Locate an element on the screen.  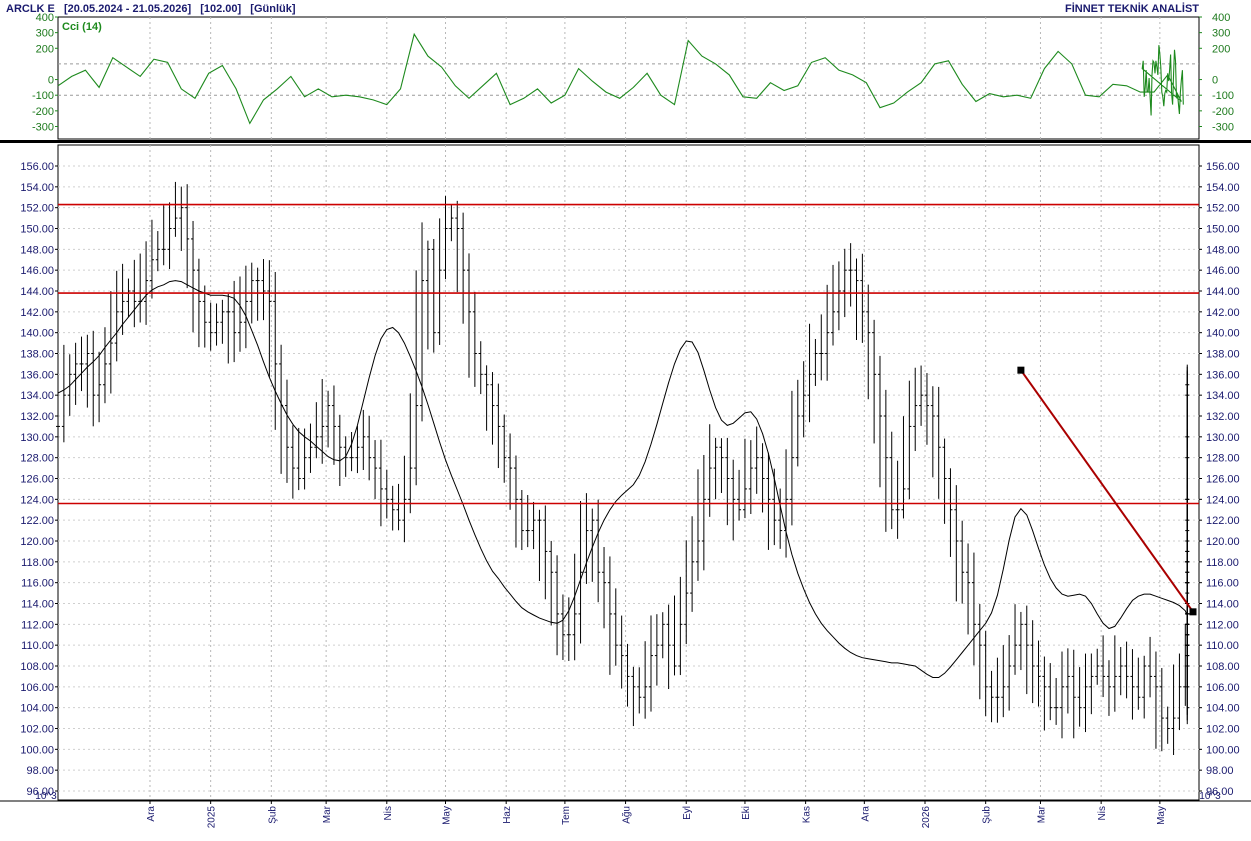
cci-tick-label-right: -100 is located at coordinates (1223, 96).